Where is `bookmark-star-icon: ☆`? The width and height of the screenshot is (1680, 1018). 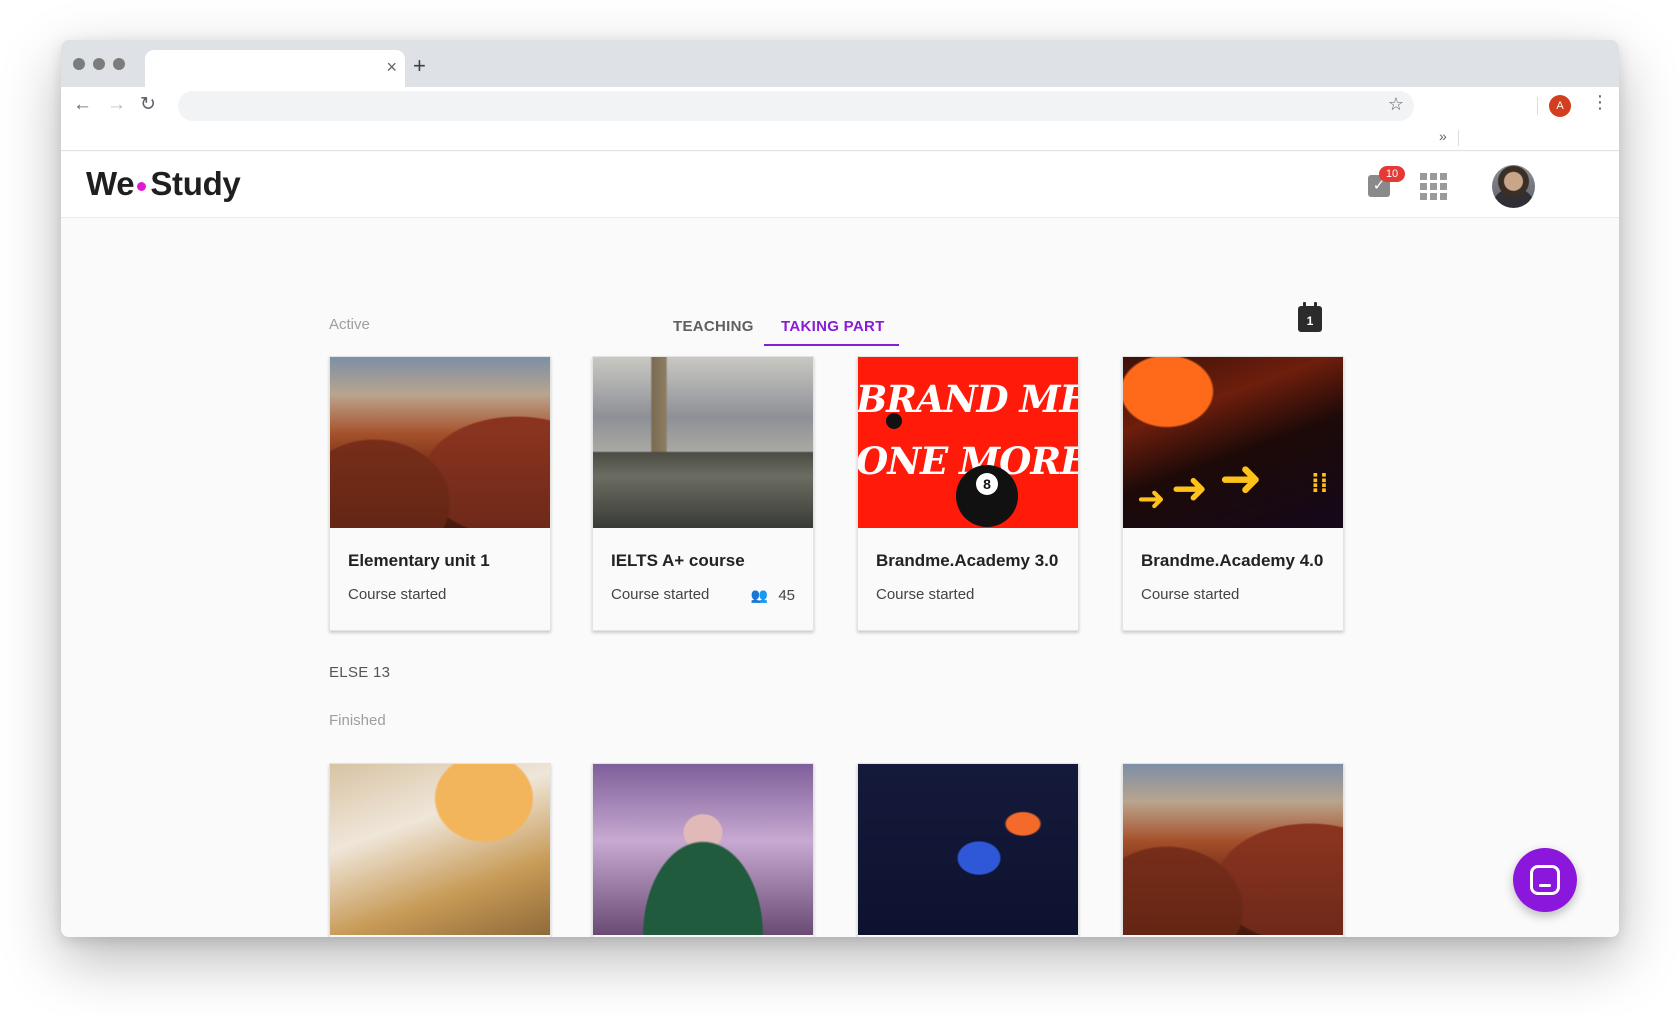 bookmark-star-icon: ☆ is located at coordinates (1396, 104).